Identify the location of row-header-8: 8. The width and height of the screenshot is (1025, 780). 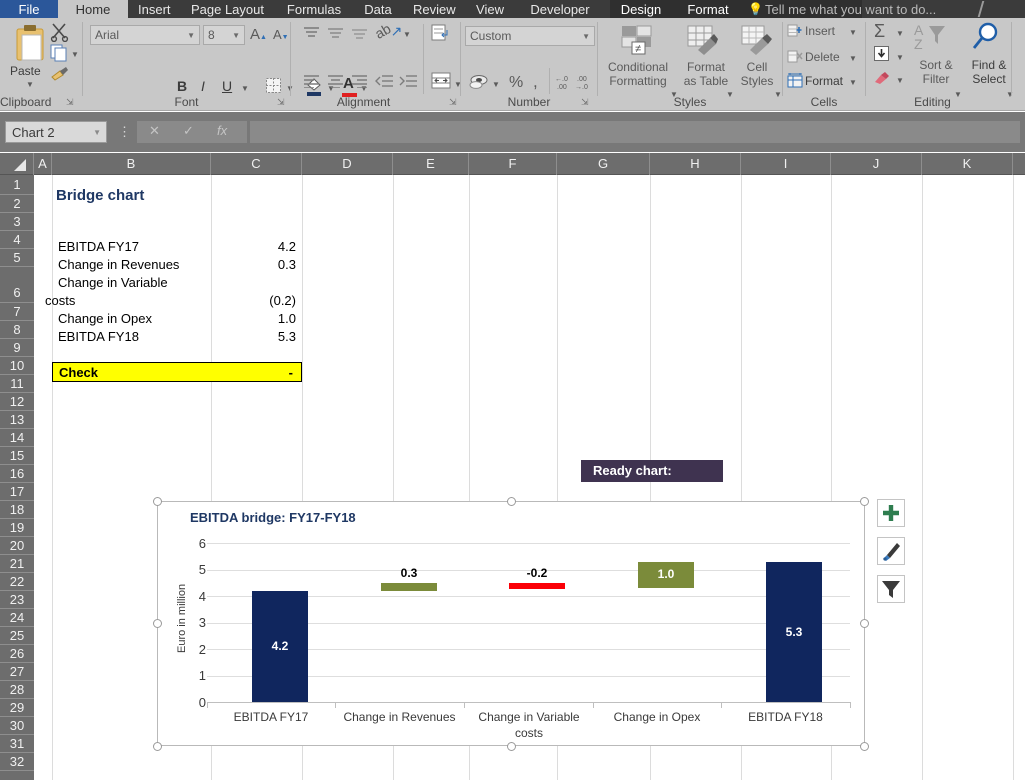
(17, 330).